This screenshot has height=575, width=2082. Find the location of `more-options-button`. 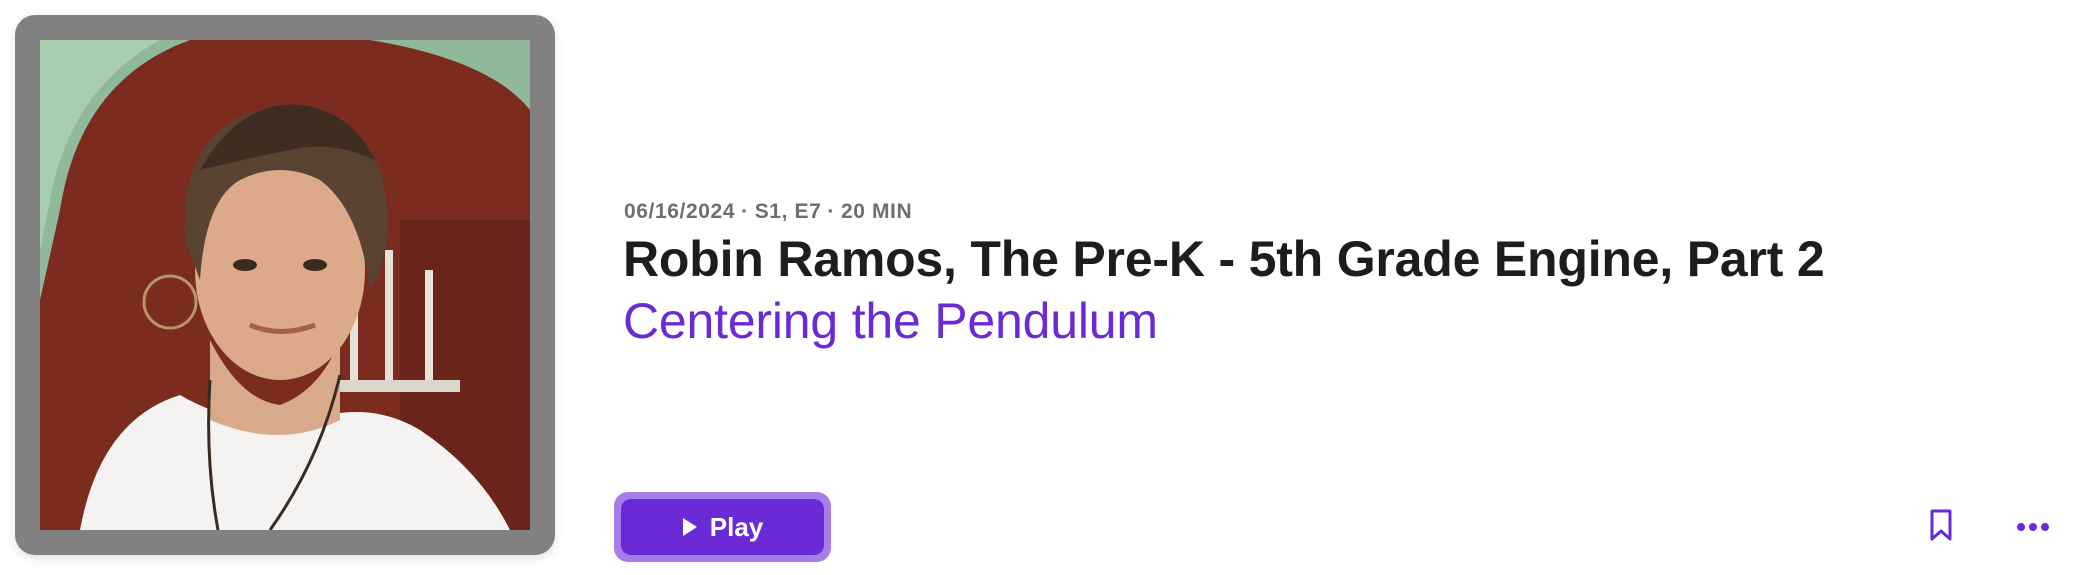

more-options-button is located at coordinates (2033, 527).